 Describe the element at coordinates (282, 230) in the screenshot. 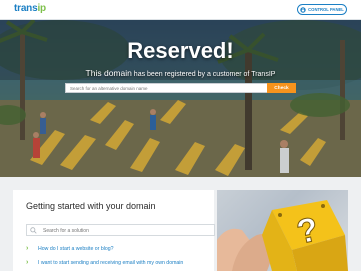

I see `question-block-photo: ?` at that location.